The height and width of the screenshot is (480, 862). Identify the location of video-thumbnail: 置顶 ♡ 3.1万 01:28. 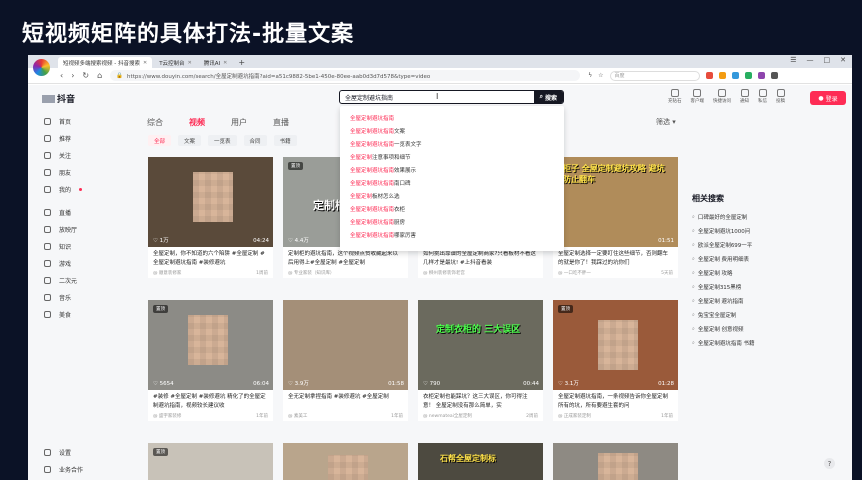
(615, 345).